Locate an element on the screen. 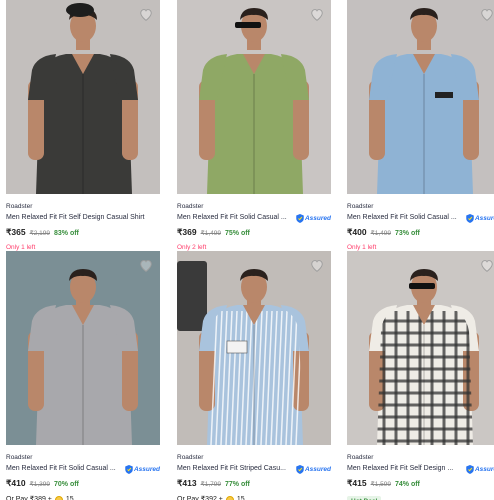  price-row: ₹410 ₹1,399 70% off is located at coordinates (83, 484).